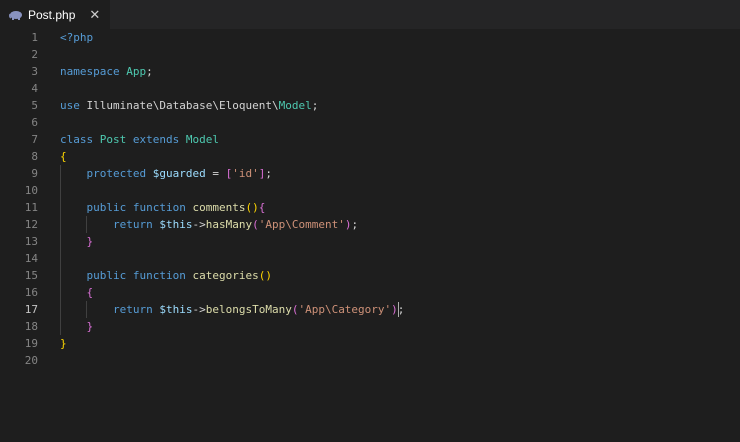 The width and height of the screenshot is (740, 442). I want to click on tab-post-php: Post.php ✕, so click(55, 14).